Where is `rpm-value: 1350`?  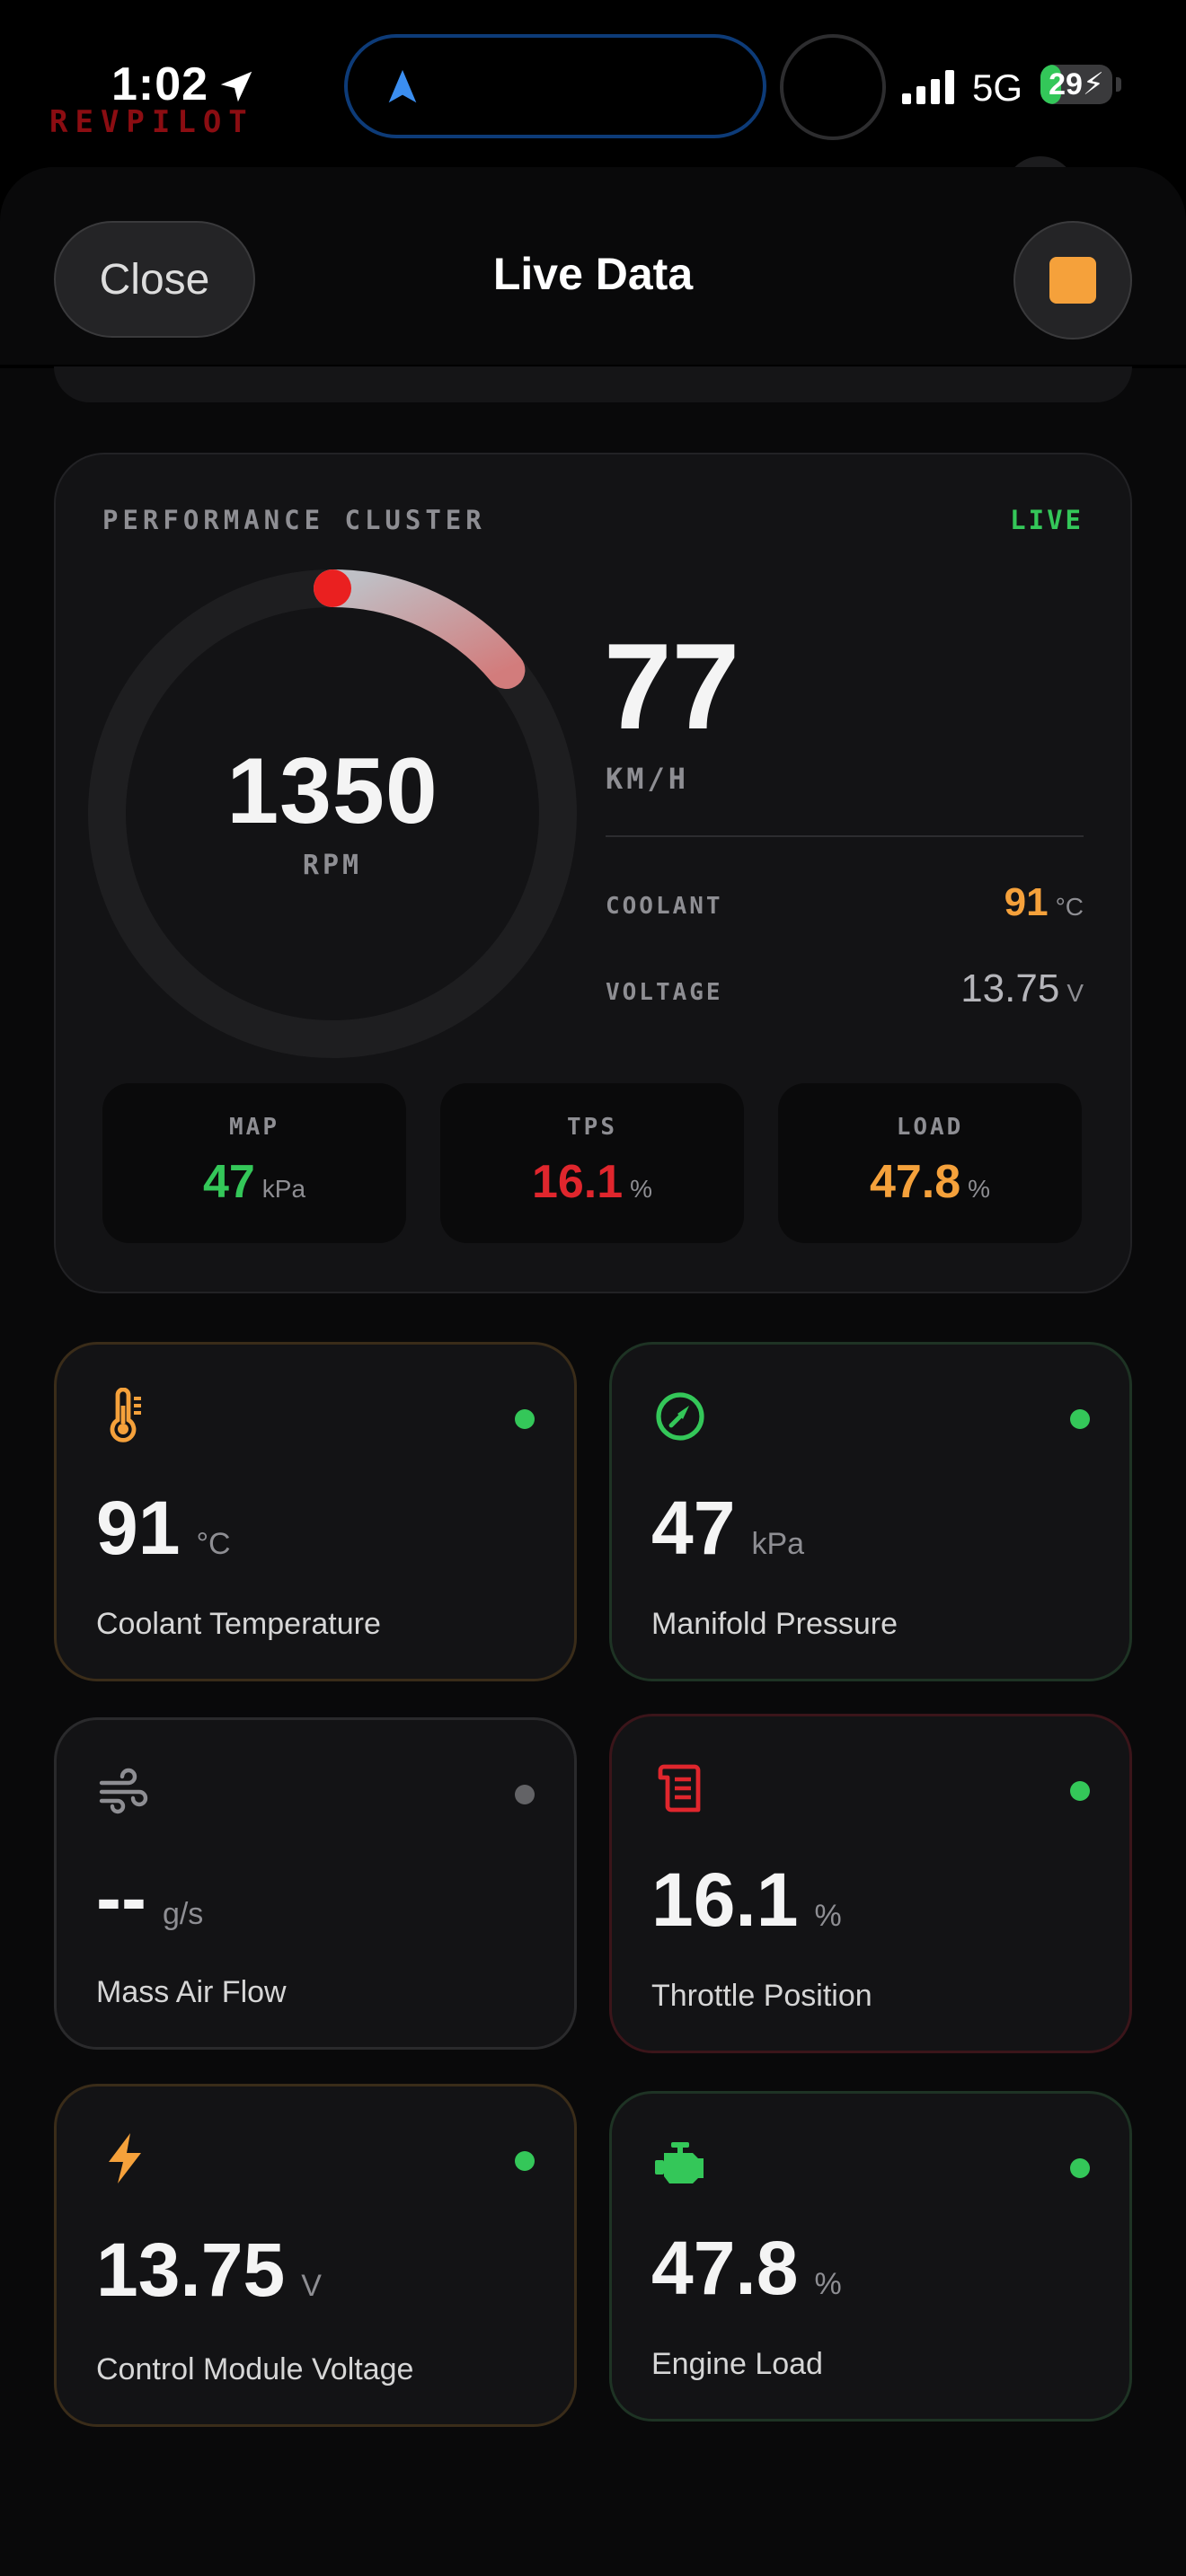 rpm-value: 1350 is located at coordinates (332, 791).